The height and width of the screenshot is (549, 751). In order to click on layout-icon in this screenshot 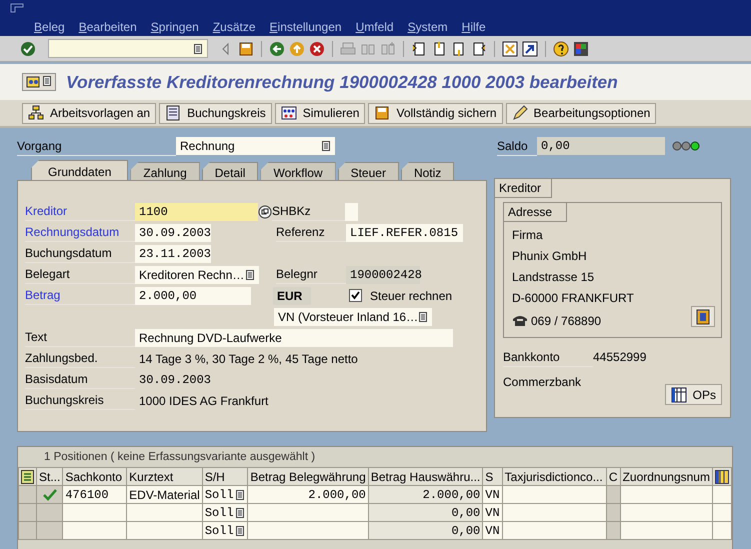, I will do `click(581, 48)`.